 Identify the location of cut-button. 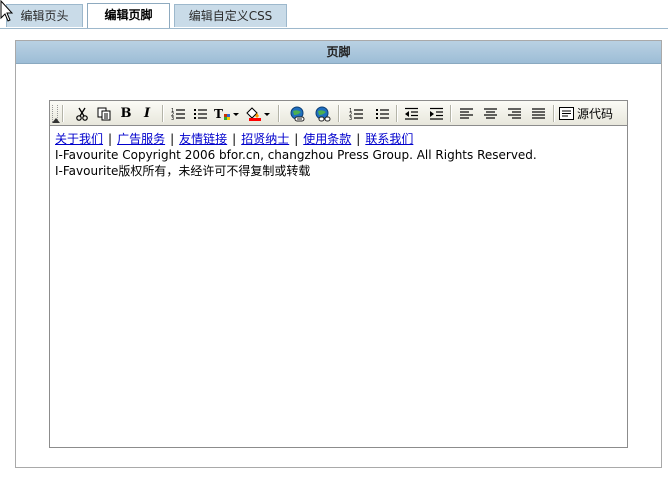
(82, 113).